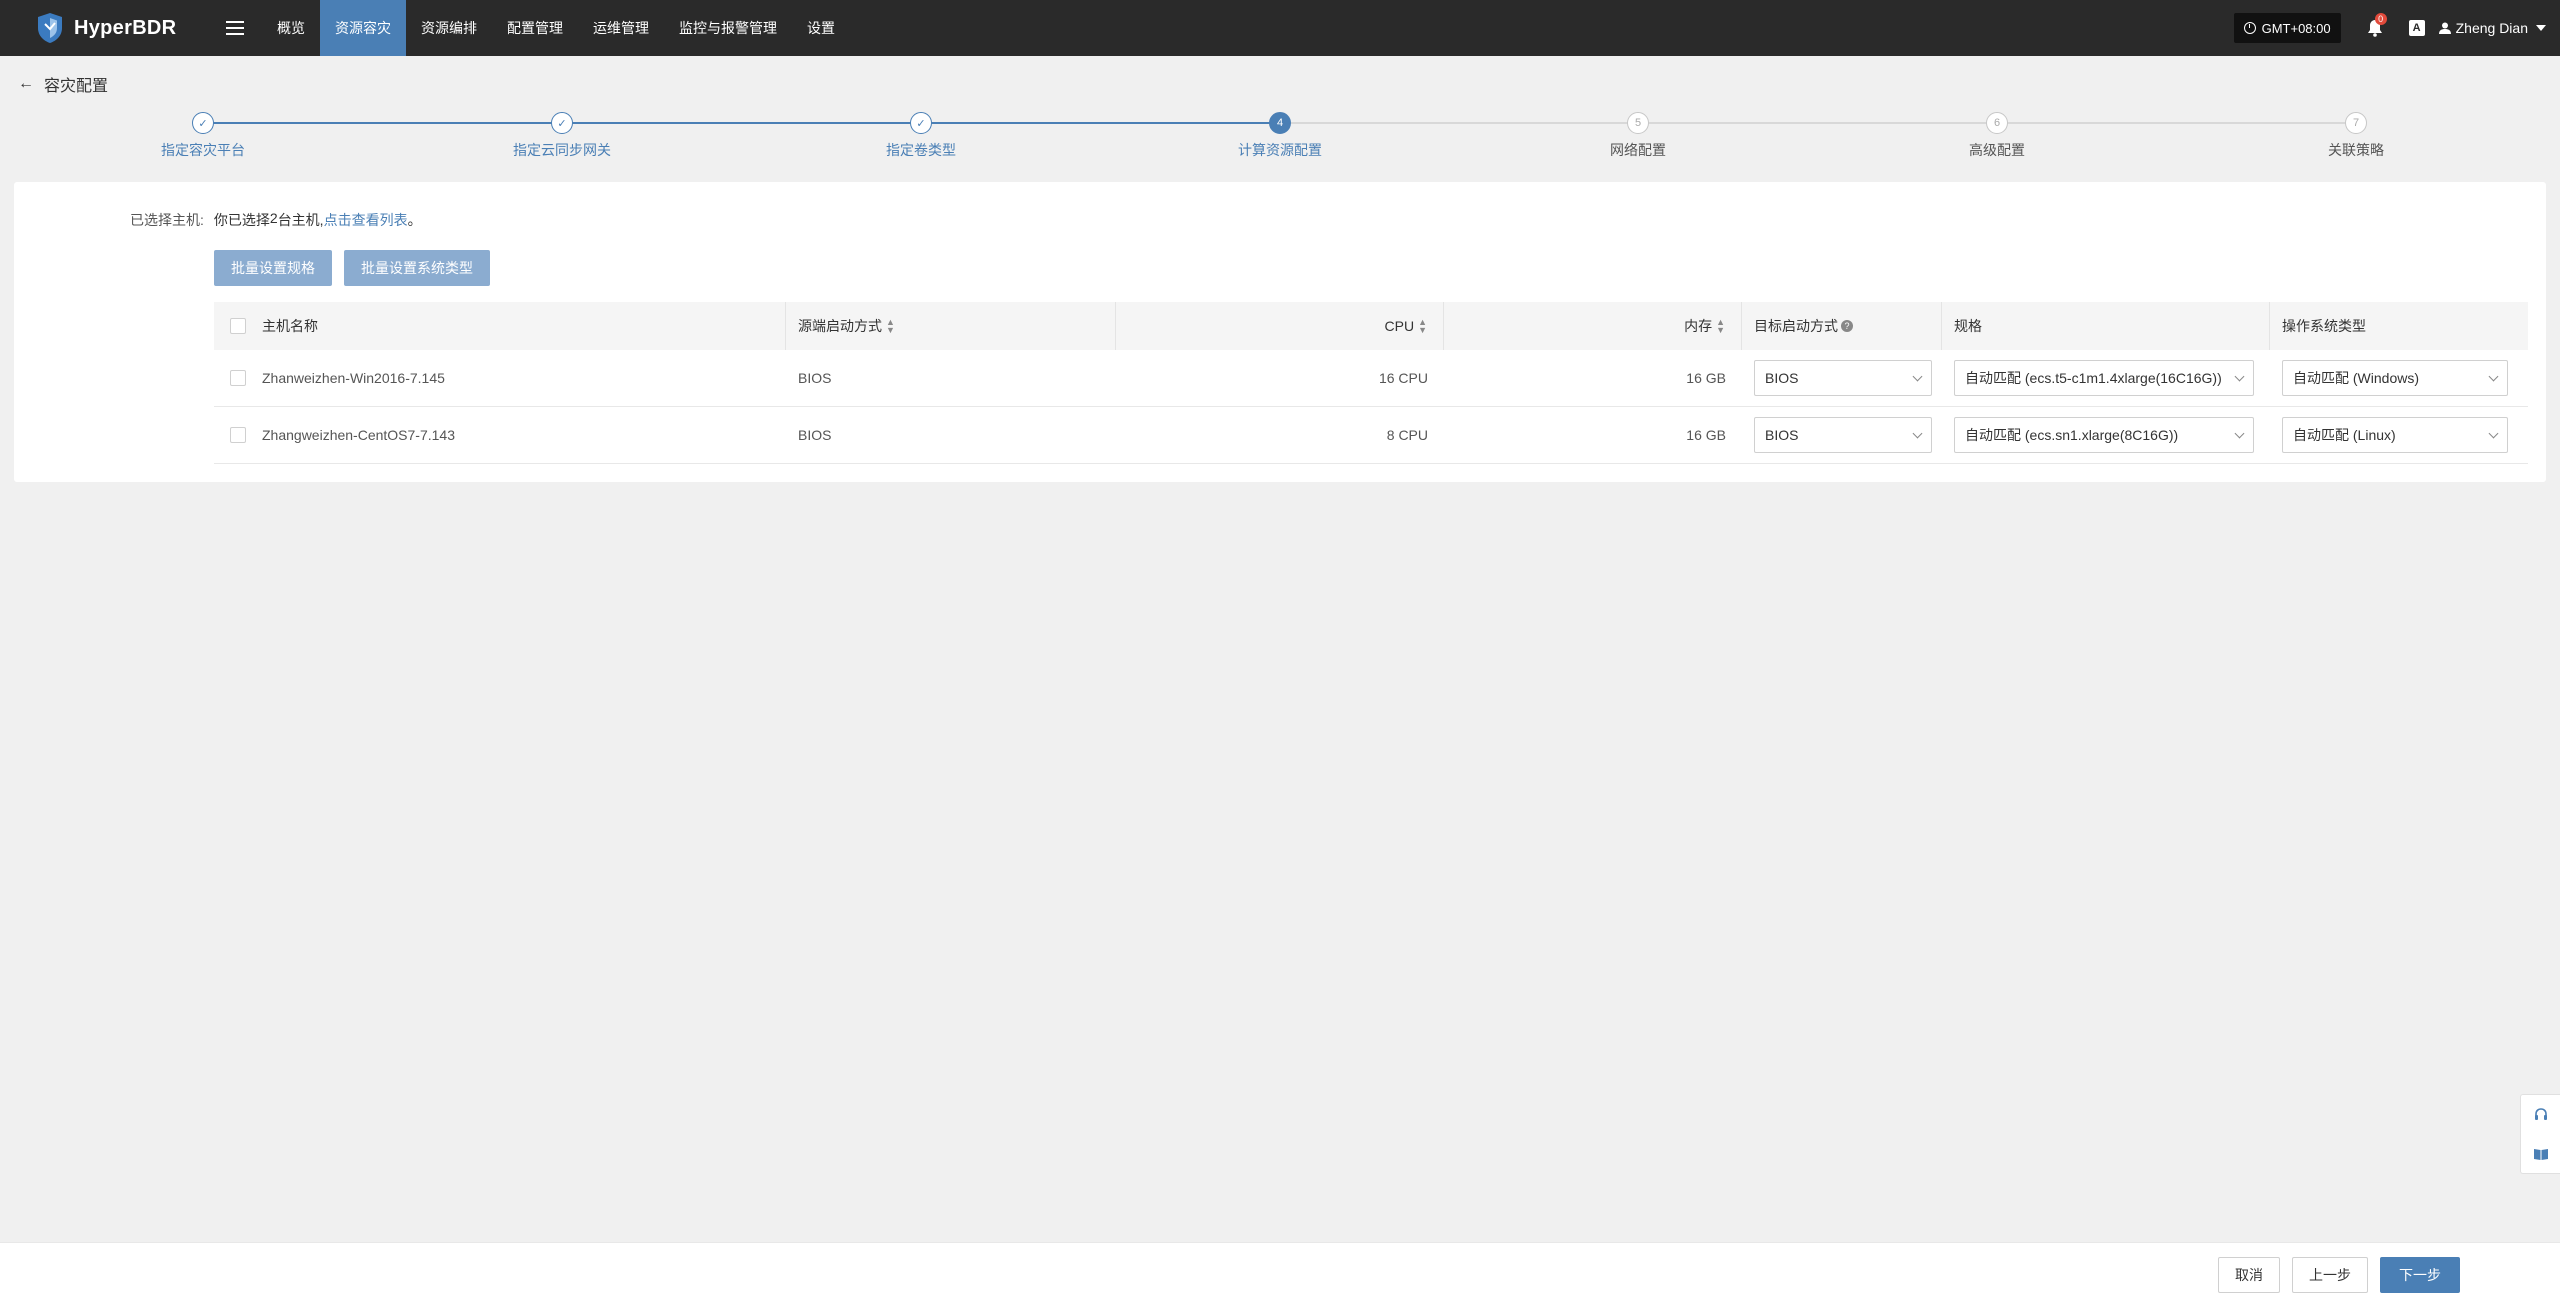 The width and height of the screenshot is (2560, 1305). Describe the element at coordinates (1847, 326) in the screenshot. I see `info-icon: ?` at that location.